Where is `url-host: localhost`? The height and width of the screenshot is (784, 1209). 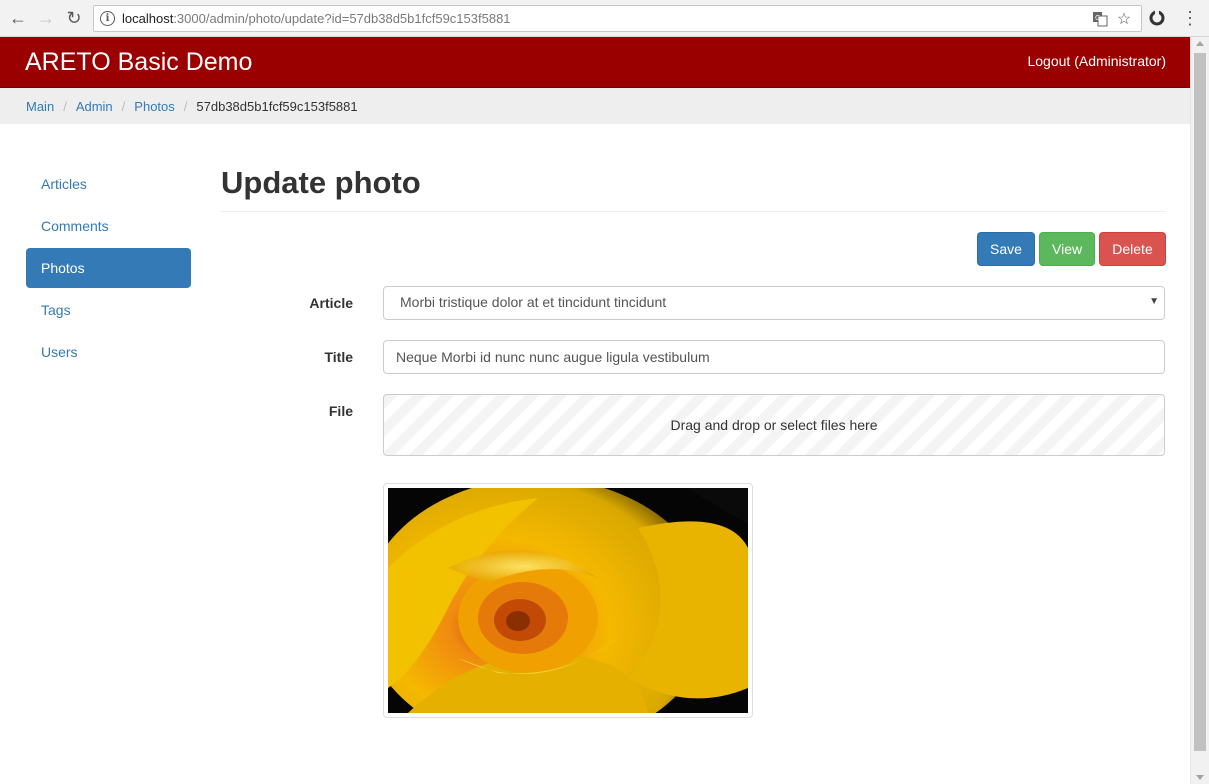
url-host: localhost is located at coordinates (148, 18).